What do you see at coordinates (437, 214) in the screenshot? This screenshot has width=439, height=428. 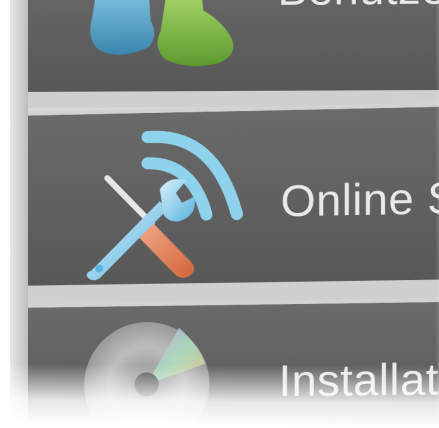 I see `panel-shadow` at bounding box center [437, 214].